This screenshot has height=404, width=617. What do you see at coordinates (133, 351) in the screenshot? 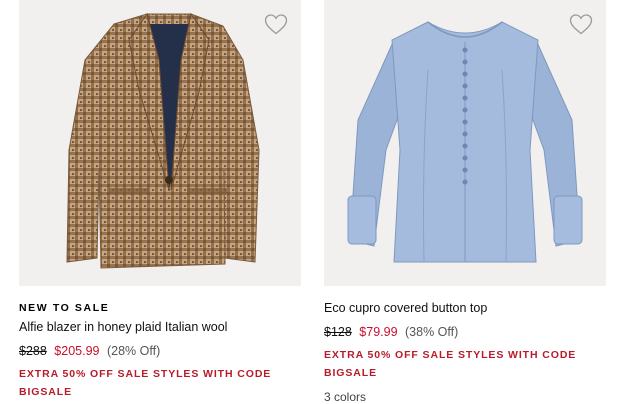
I see `discount-percent: (28% Off)` at bounding box center [133, 351].